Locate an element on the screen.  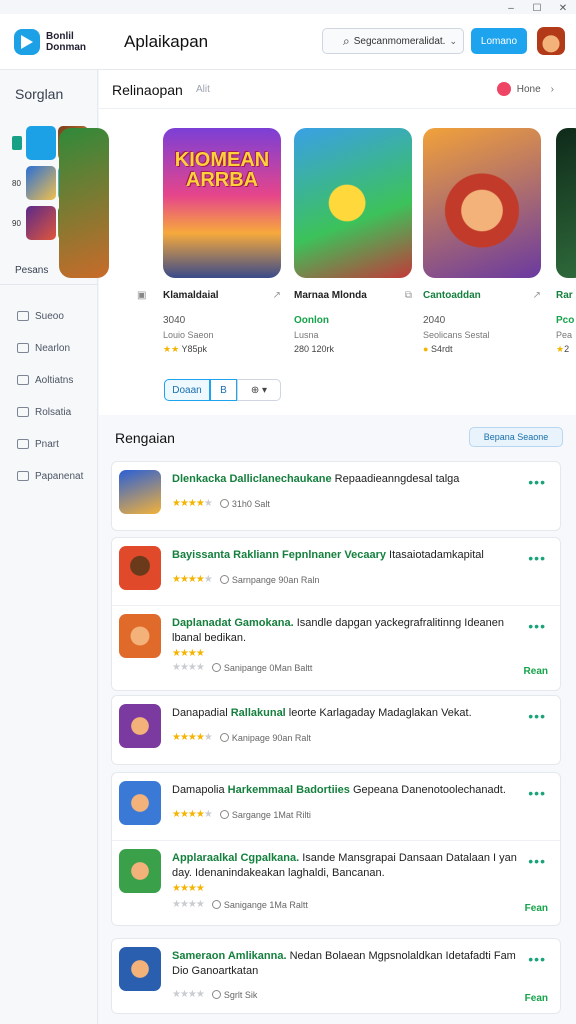
sidebar-item-pnart: Pnart is located at coordinates (50, 444).